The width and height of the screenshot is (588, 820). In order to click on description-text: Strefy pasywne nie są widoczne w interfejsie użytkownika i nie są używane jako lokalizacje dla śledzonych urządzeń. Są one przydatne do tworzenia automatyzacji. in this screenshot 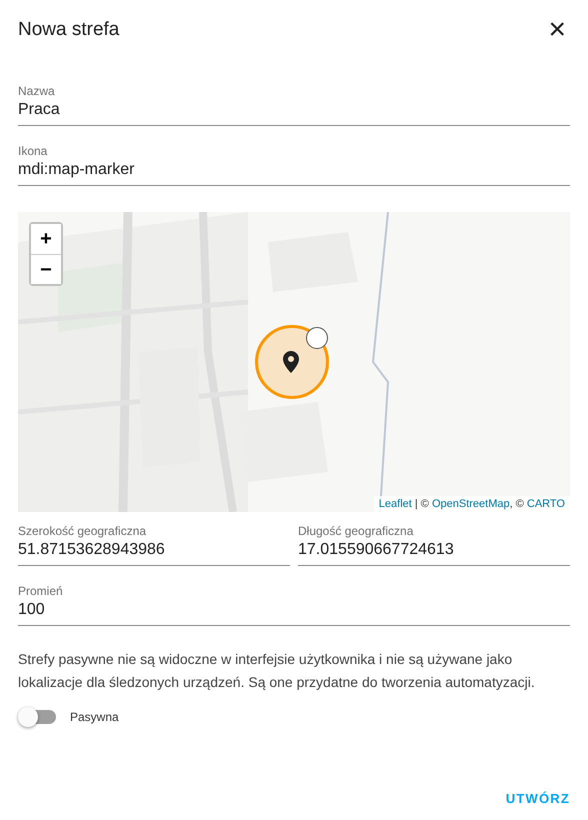, I will do `click(277, 671)`.